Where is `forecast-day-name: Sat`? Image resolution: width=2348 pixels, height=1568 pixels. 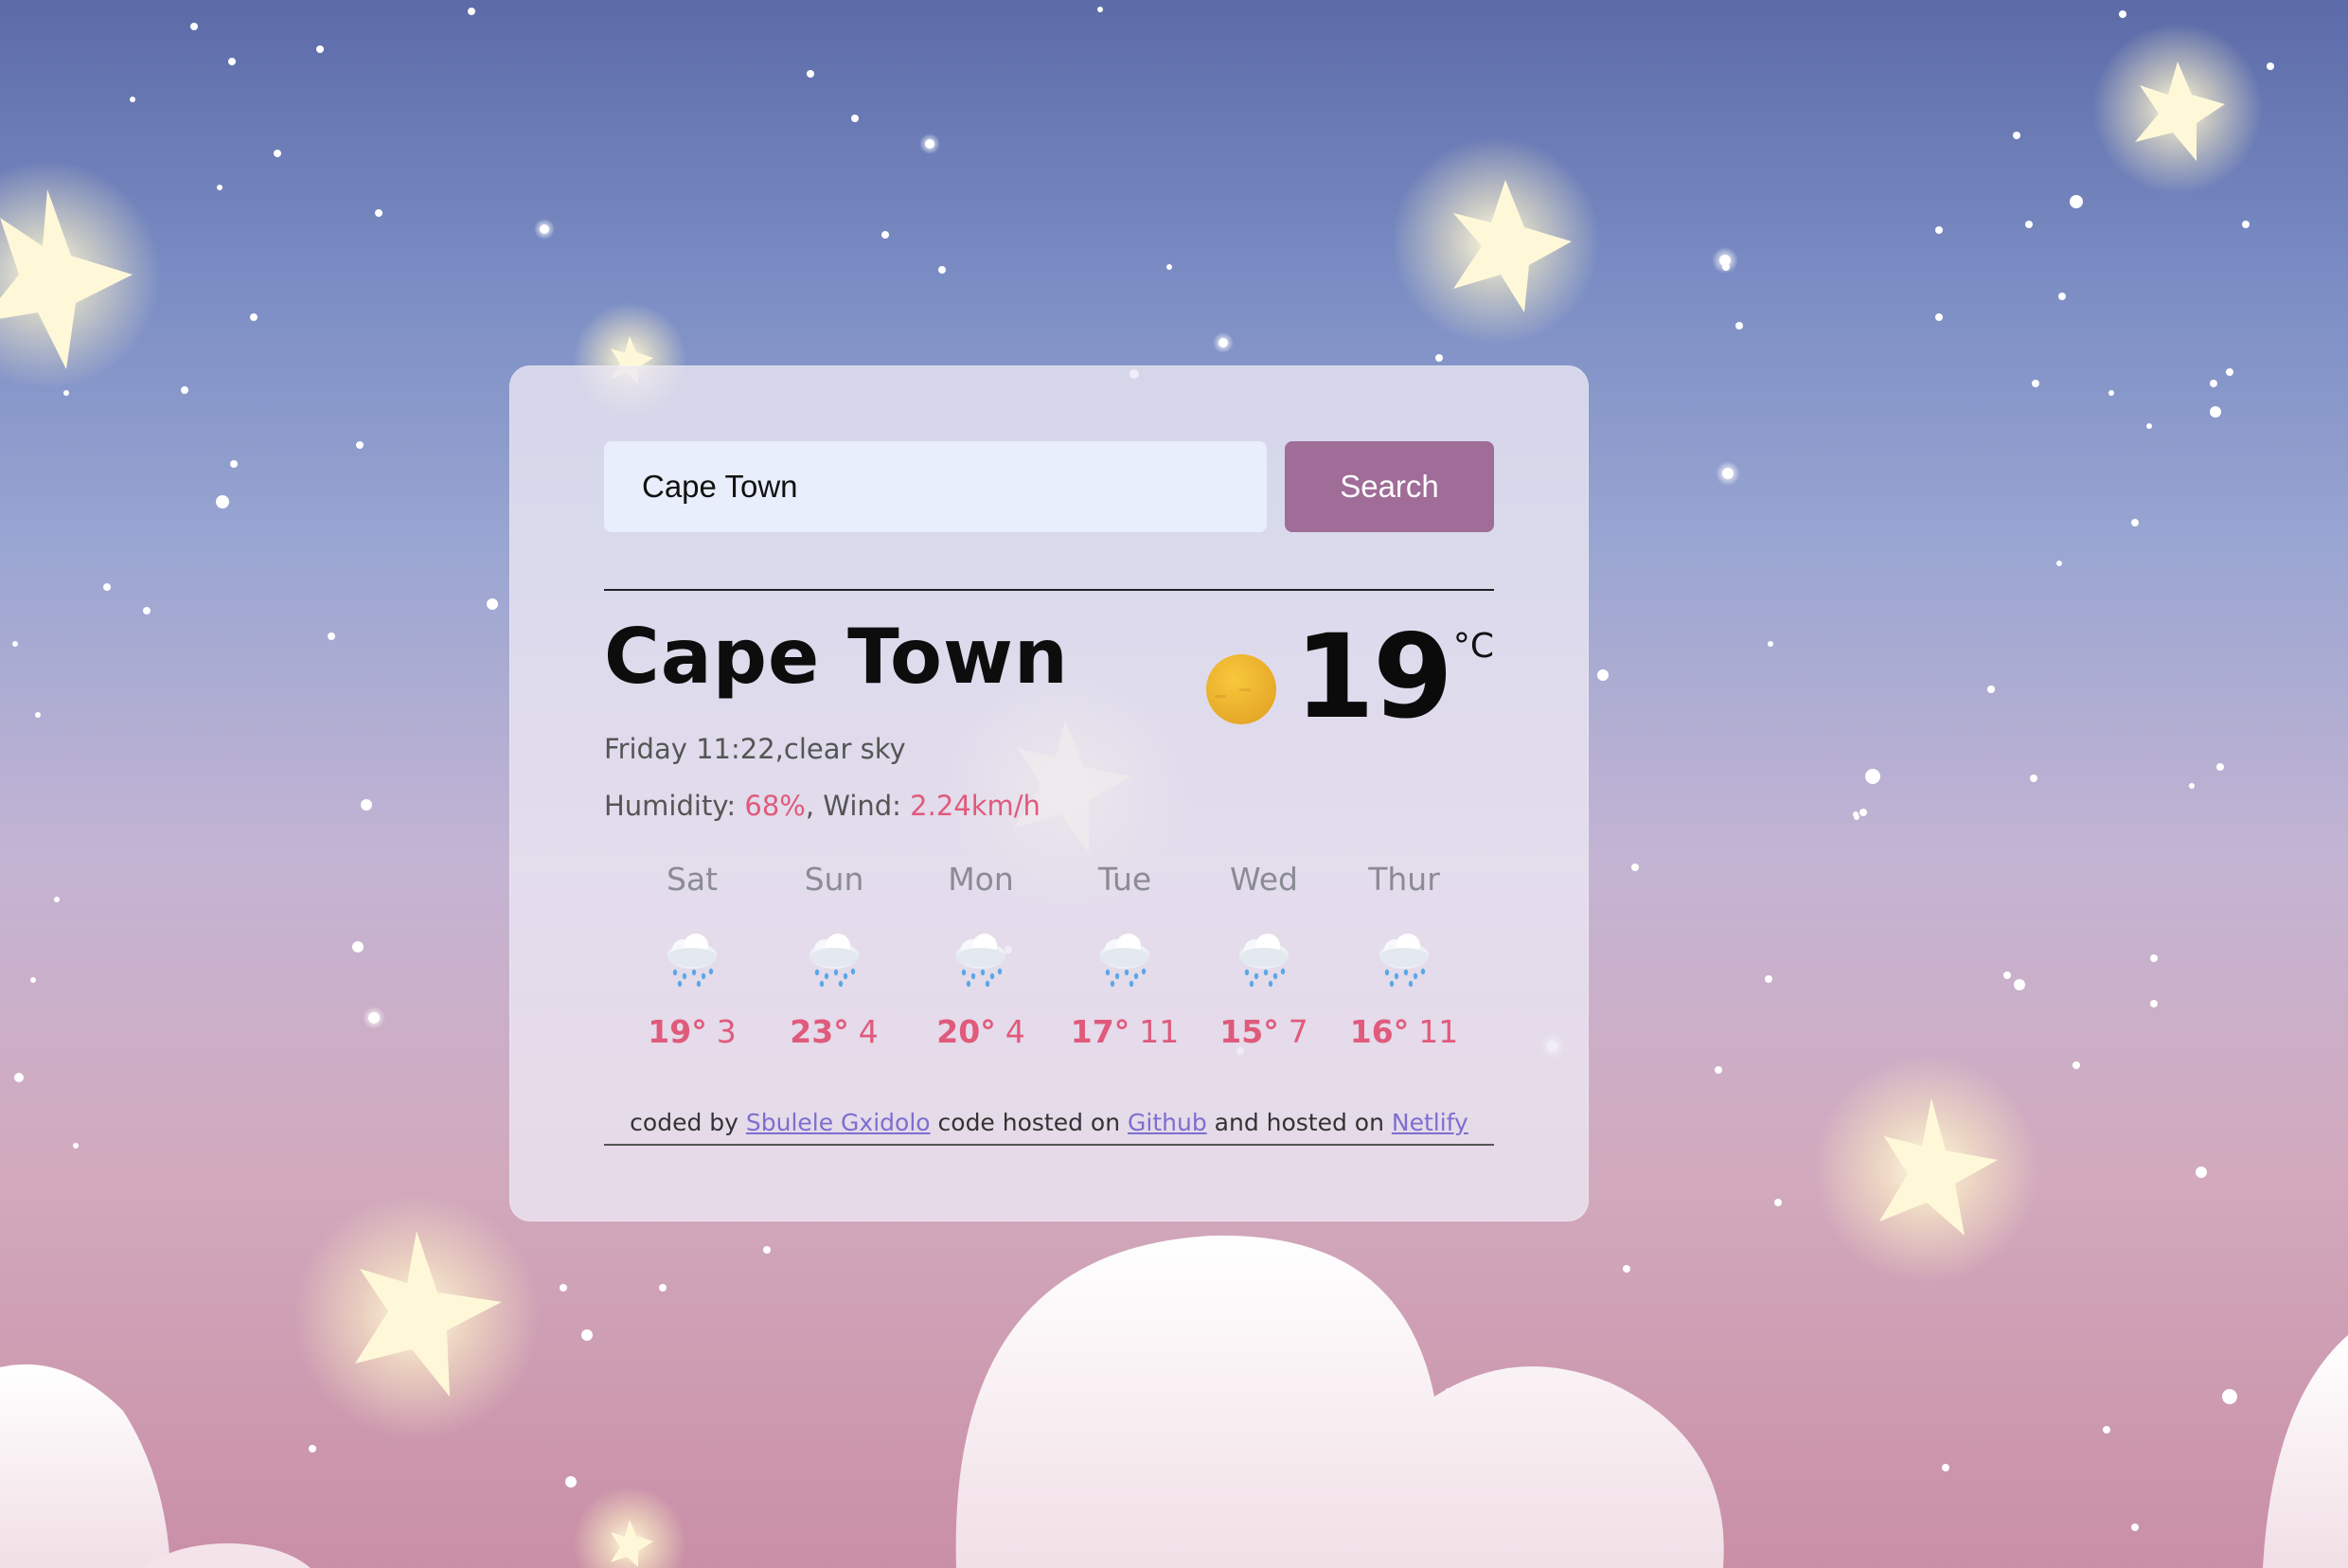 forecast-day-name: Sat is located at coordinates (692, 879).